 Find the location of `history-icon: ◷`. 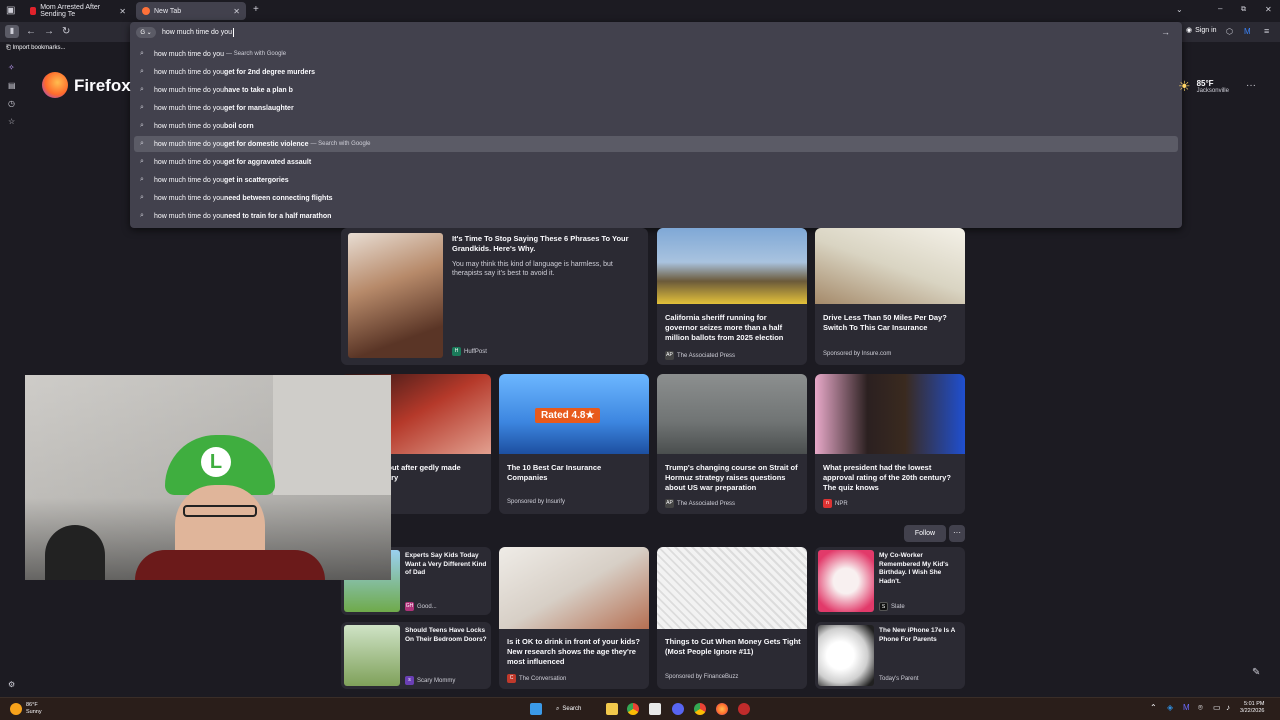

history-icon: ◷ is located at coordinates (11, 103).